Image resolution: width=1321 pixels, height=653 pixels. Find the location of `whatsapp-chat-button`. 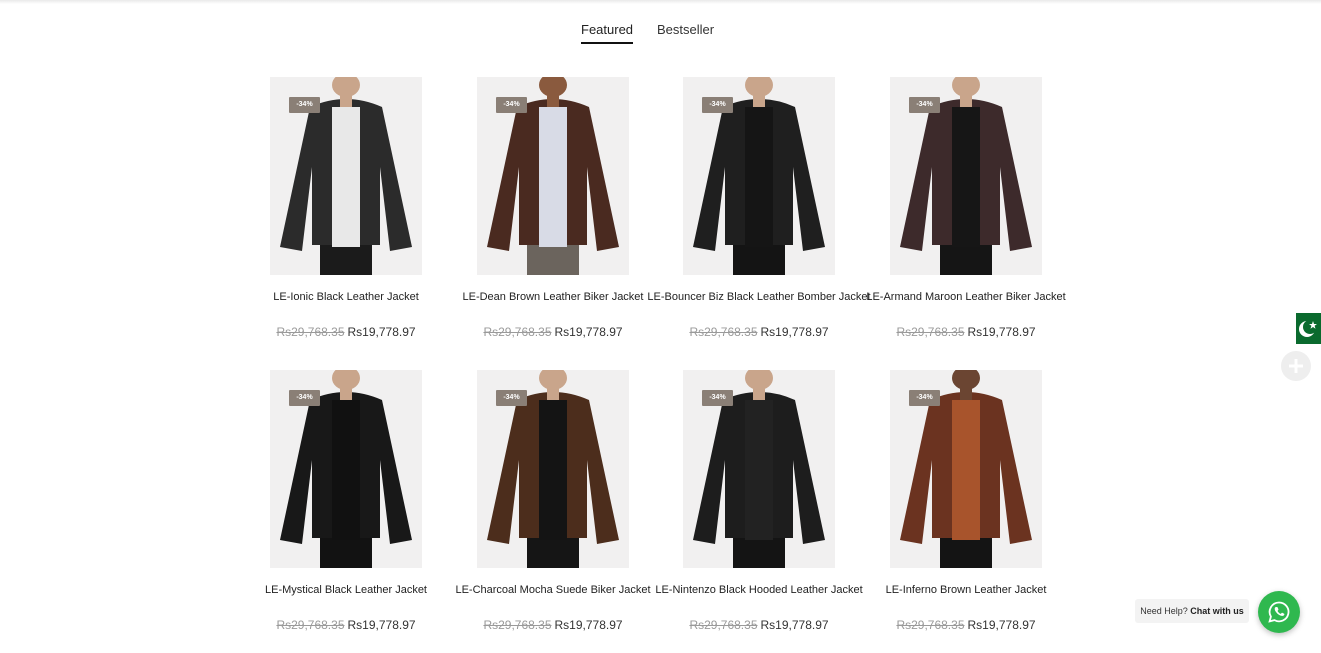

whatsapp-chat-button is located at coordinates (1279, 612).